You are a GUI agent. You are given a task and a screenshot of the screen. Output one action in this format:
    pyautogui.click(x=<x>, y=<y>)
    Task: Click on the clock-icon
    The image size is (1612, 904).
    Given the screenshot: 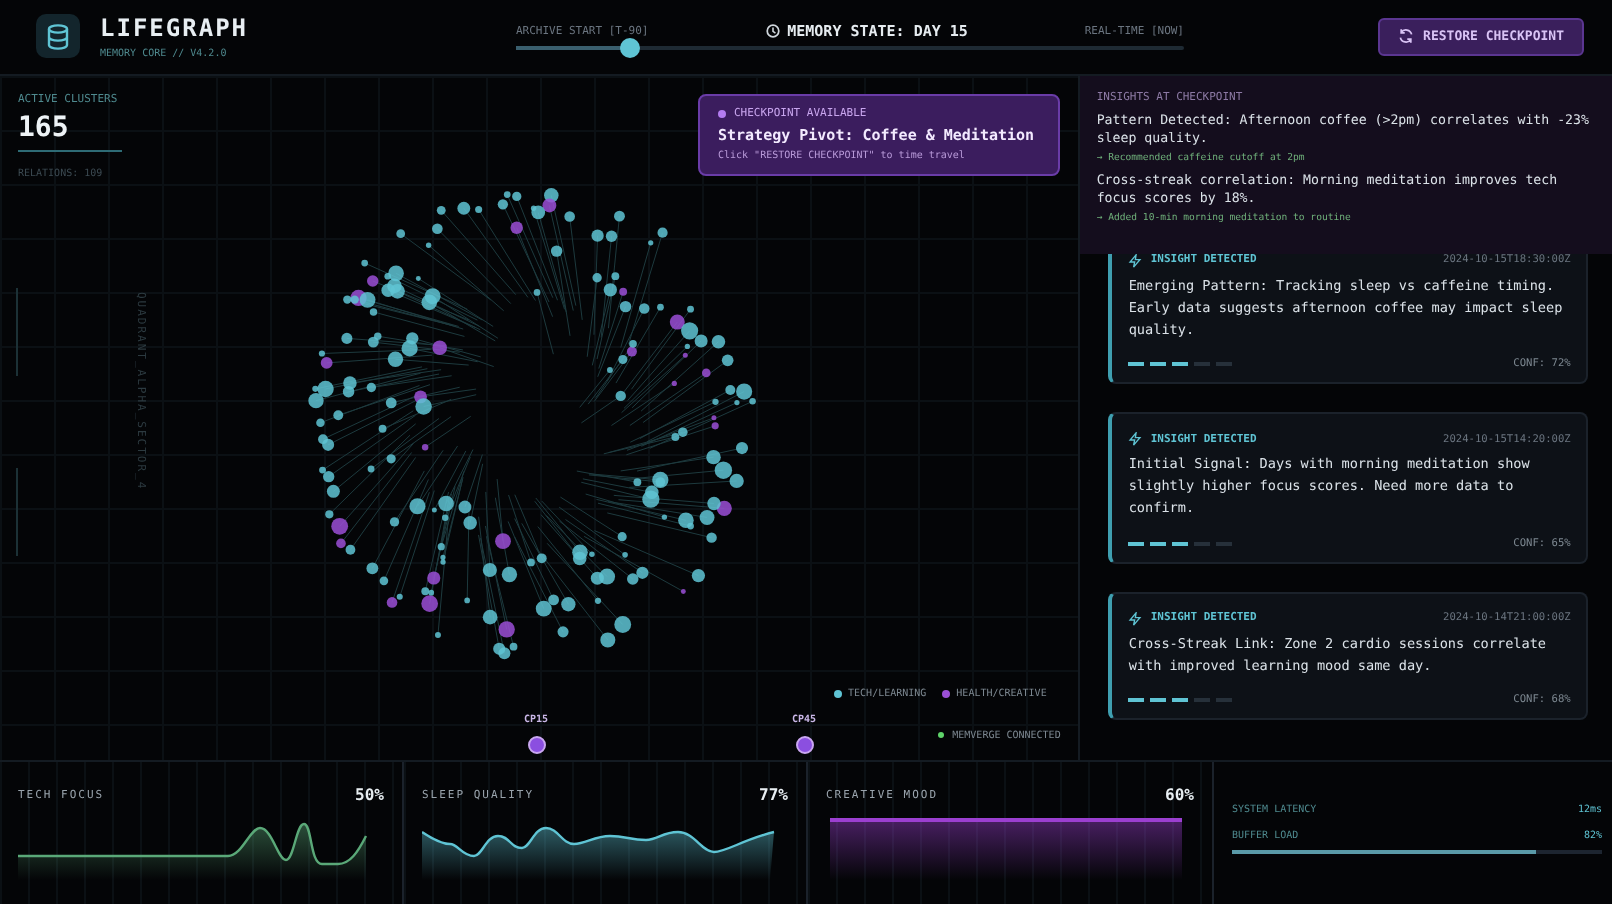 What is the action you would take?
    pyautogui.click(x=772, y=31)
    